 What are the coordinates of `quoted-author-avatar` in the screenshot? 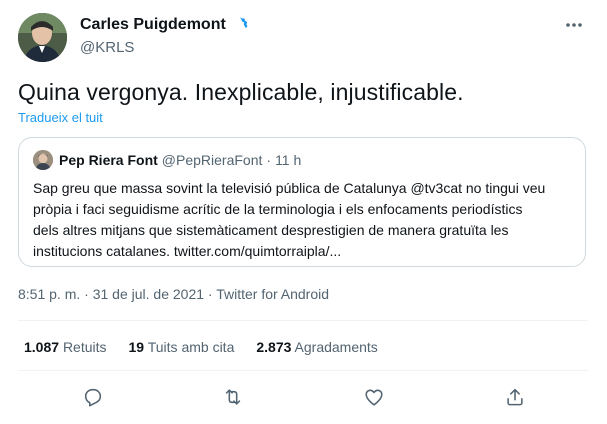 It's located at (43, 160).